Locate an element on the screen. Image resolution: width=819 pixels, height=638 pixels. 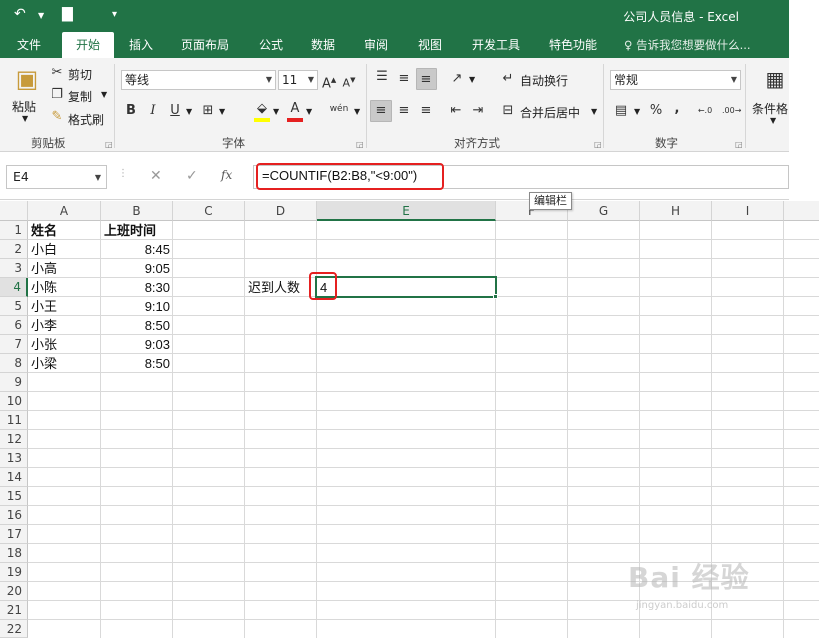
comma-button: , is located at coordinates (677, 109).